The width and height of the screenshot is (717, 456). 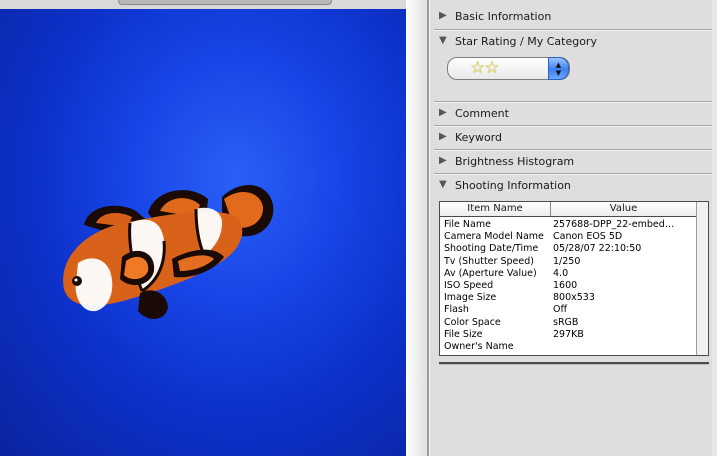 I want to click on table-row: Tv (Shutter Speed) 1/250, so click(x=568, y=262).